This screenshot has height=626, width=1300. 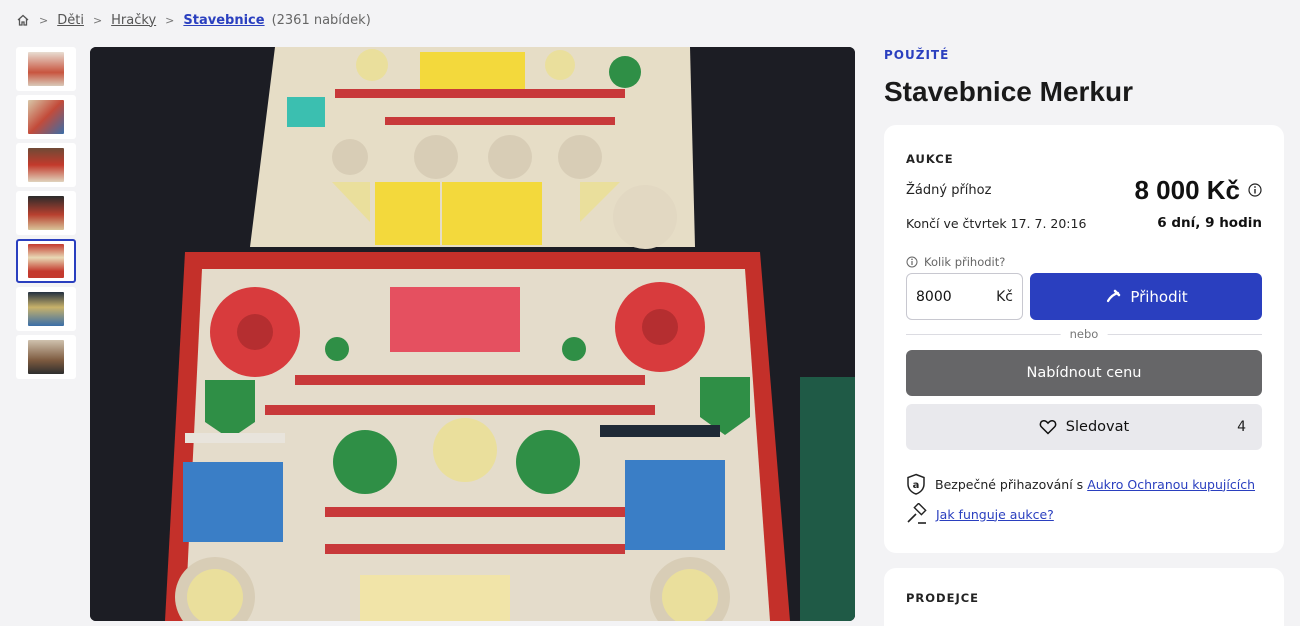 I want to click on make-offer-button: Nabídnout cenu, so click(x=1084, y=373).